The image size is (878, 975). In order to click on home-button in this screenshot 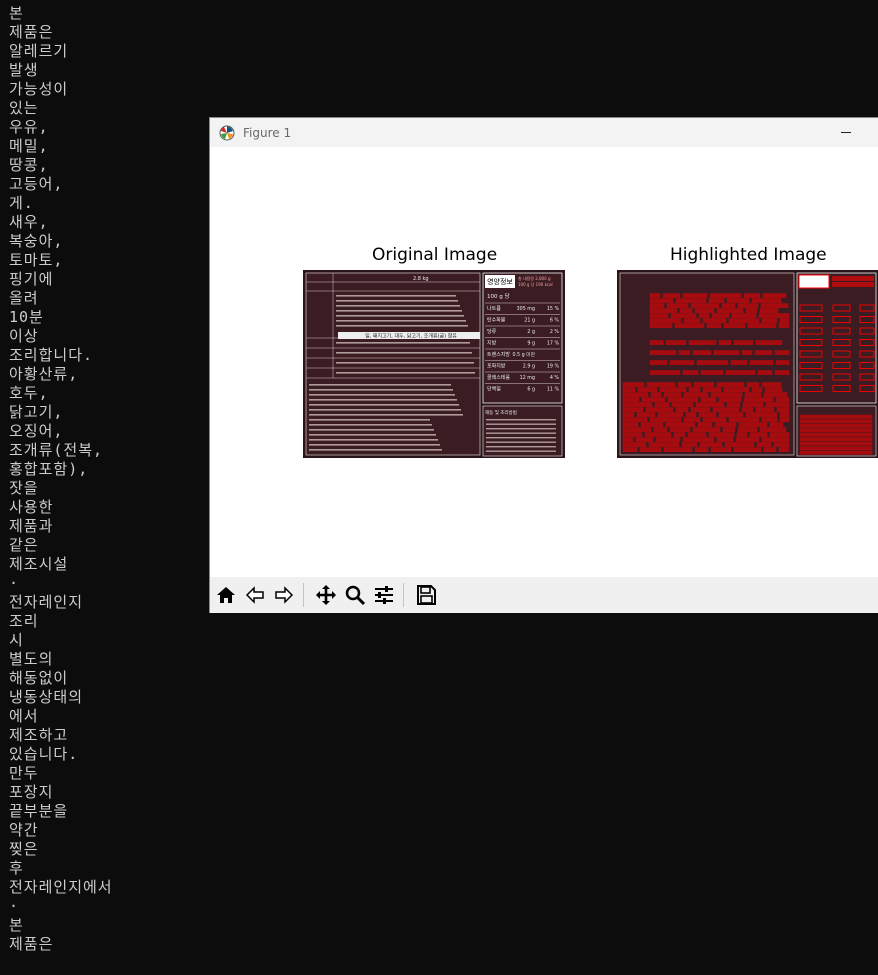, I will do `click(226, 595)`.